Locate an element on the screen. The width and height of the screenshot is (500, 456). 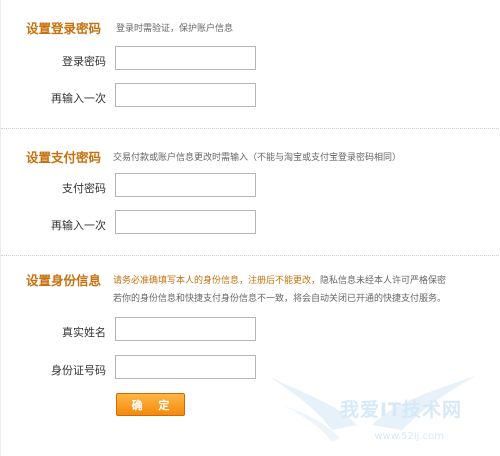
wings-logo-icon is located at coordinates (372, 408).